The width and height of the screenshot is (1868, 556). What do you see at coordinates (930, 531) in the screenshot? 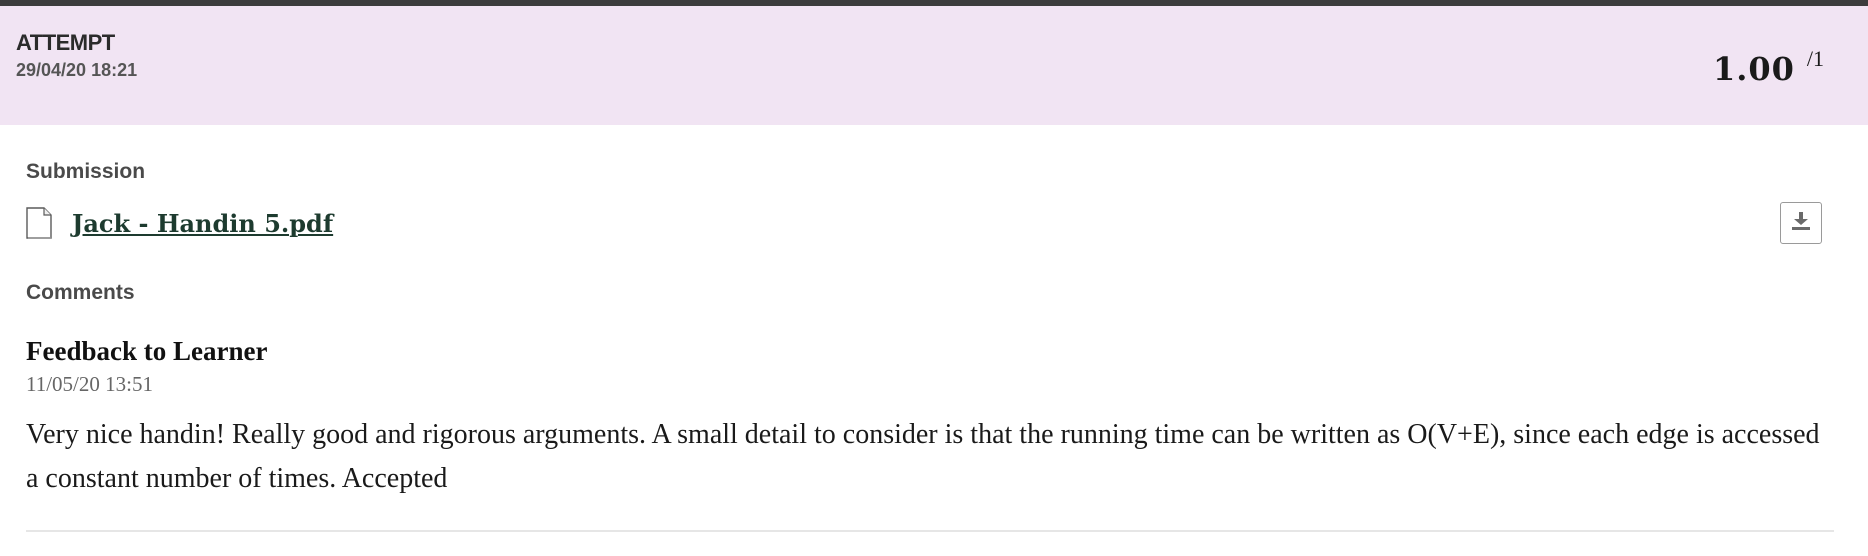
I see `divider` at bounding box center [930, 531].